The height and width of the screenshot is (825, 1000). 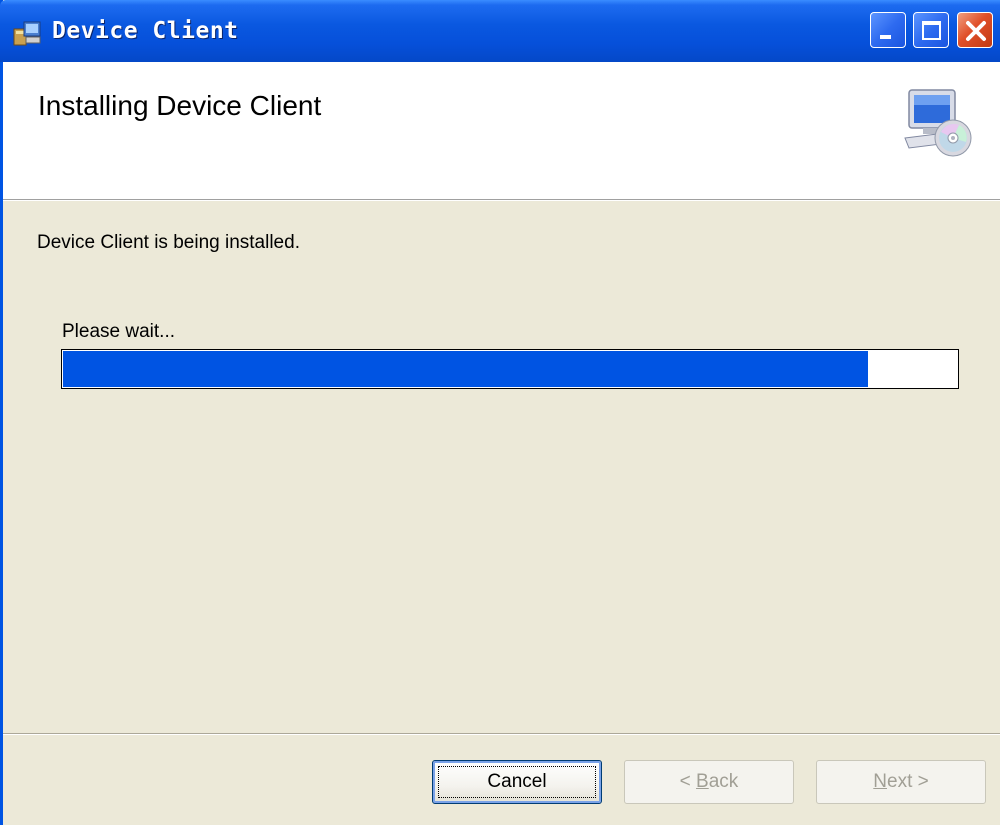 I want to click on installer-app-icon, so click(x=27, y=33).